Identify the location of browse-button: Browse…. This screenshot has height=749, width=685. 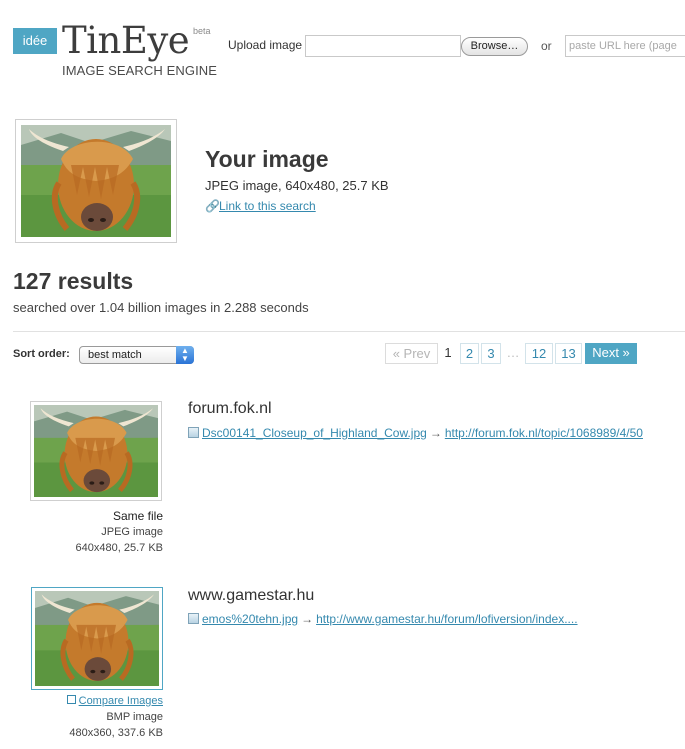
(494, 46).